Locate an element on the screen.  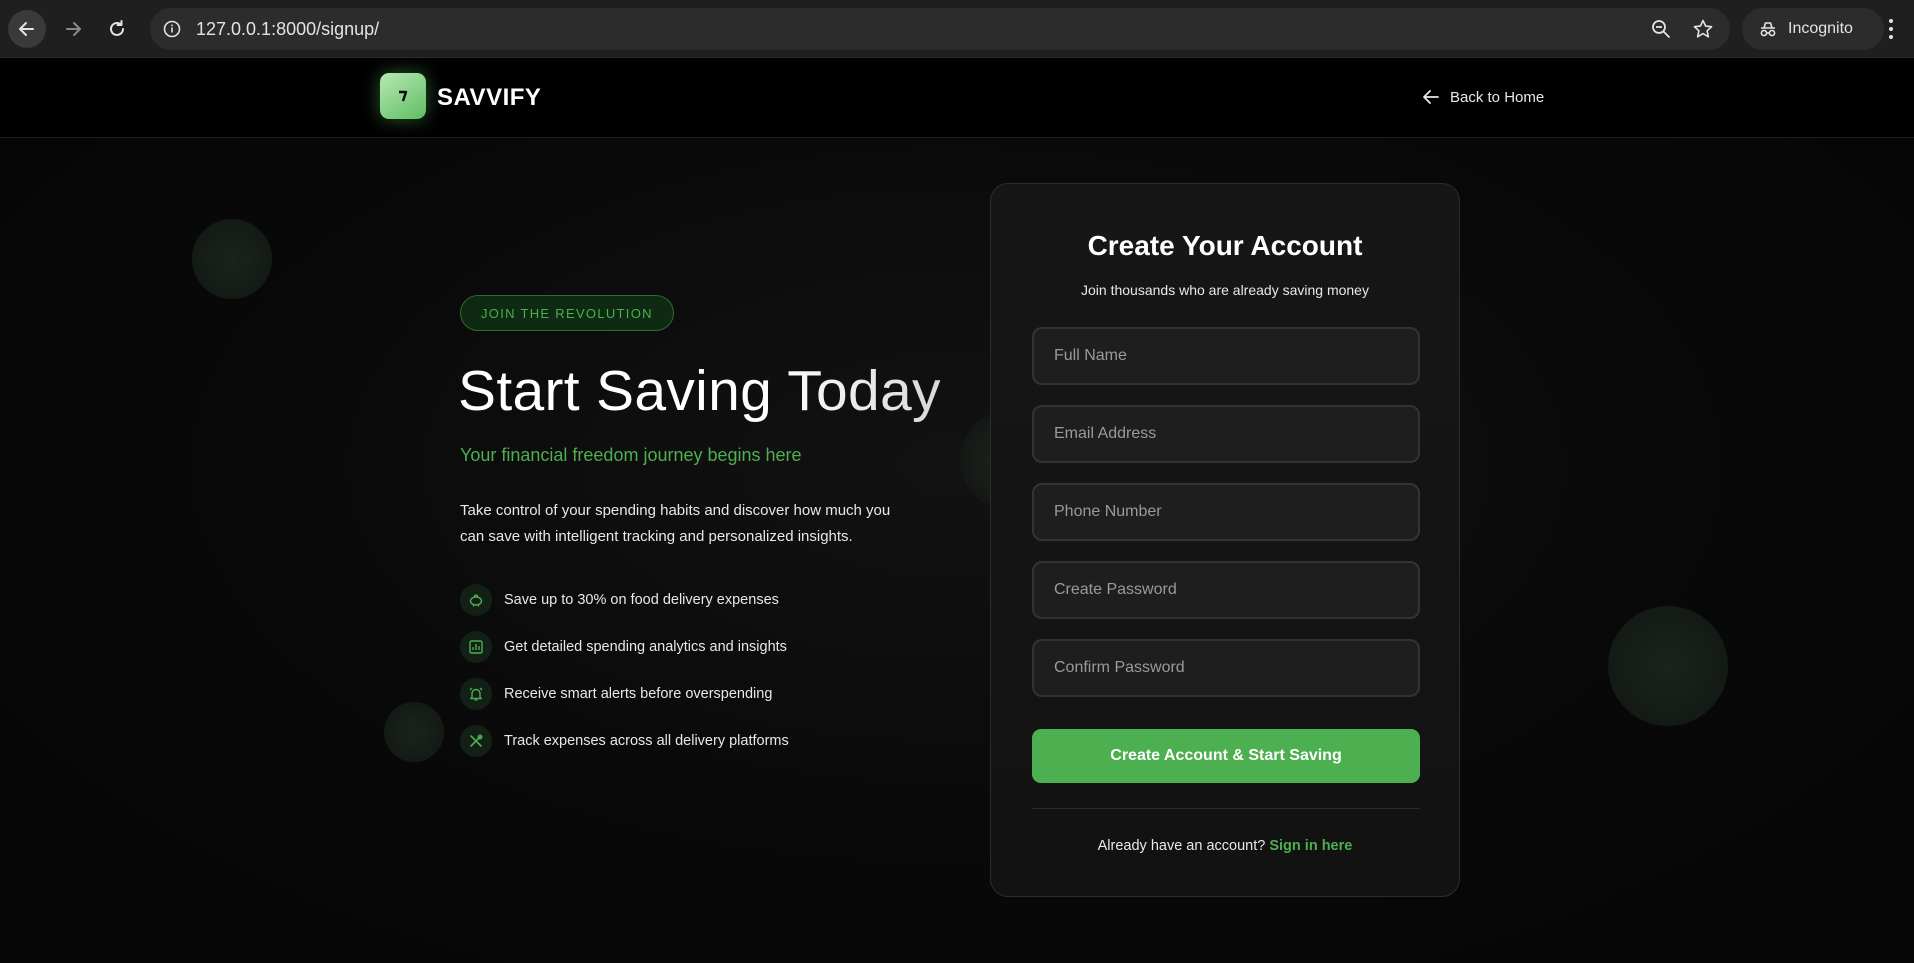
arrow-left-icon is located at coordinates (1431, 97).